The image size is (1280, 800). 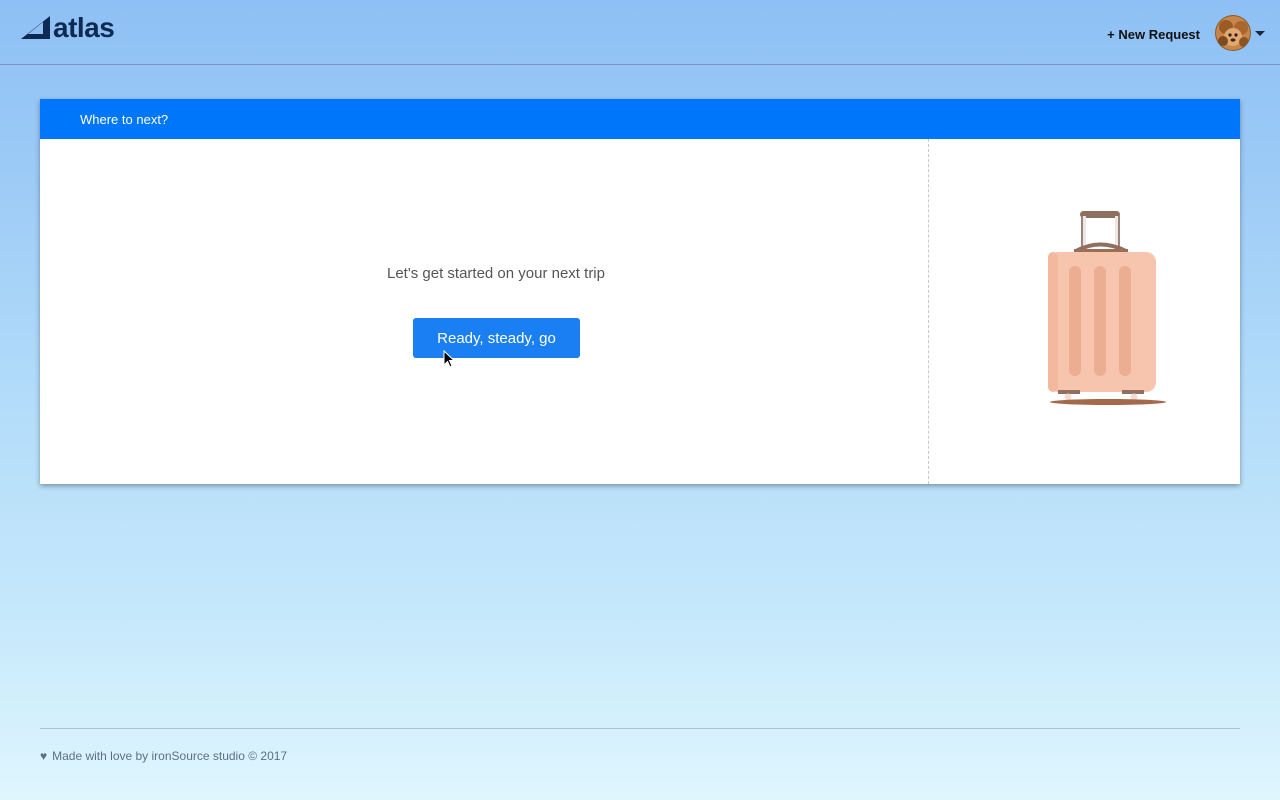 I want to click on card-right-panel, so click(x=1084, y=311).